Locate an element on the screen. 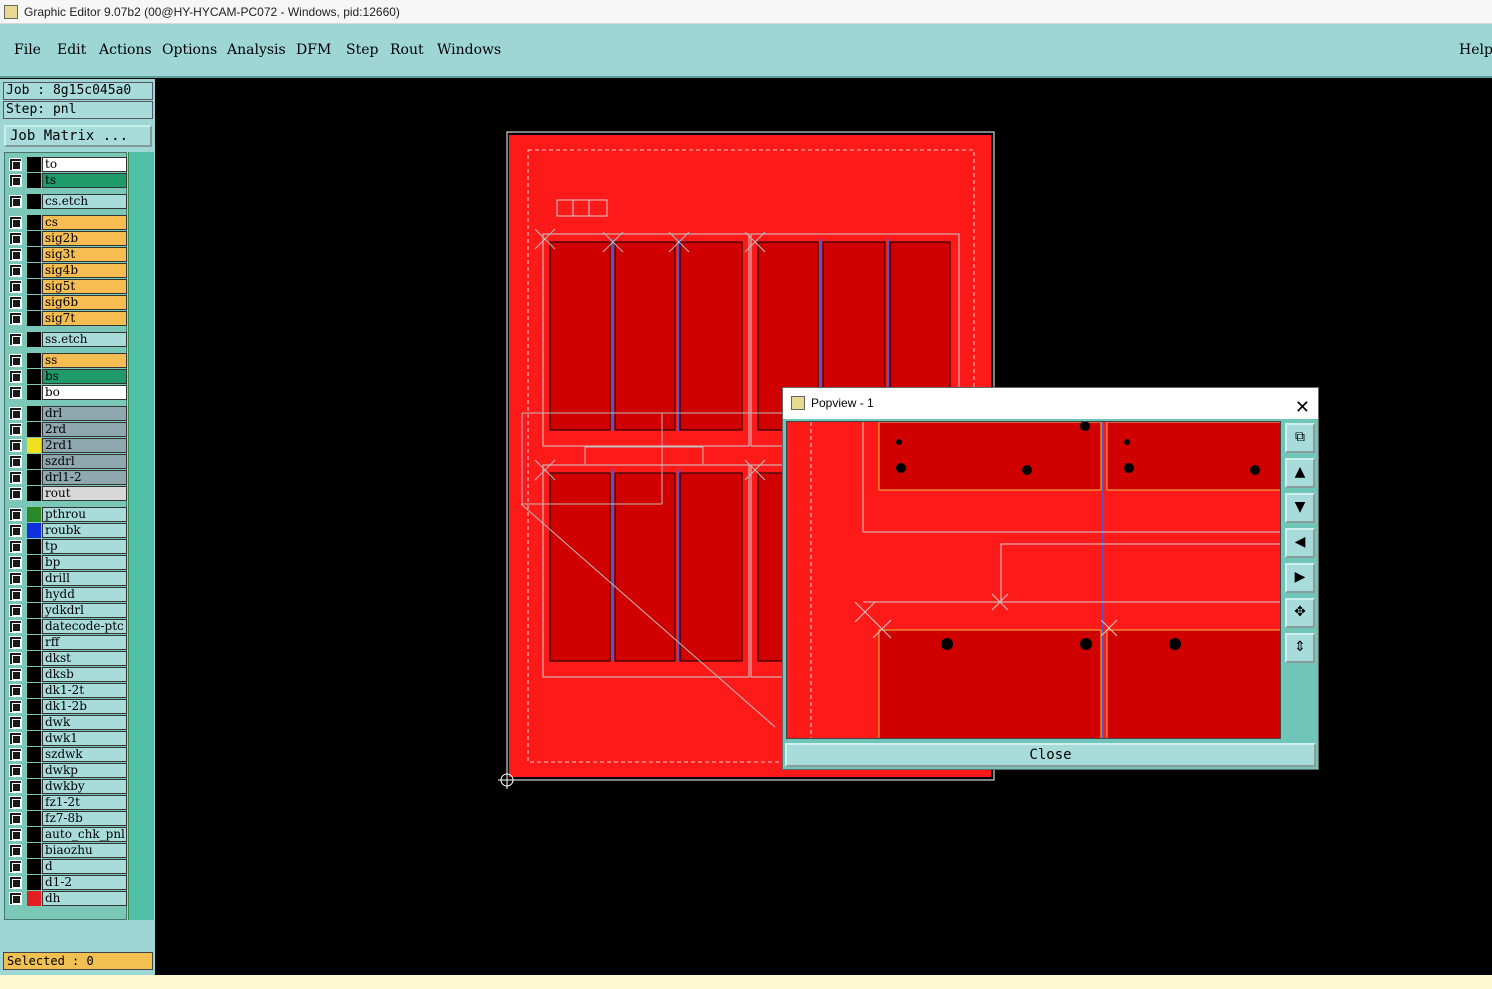  layer-row-rff: rff is located at coordinates (67, 642).